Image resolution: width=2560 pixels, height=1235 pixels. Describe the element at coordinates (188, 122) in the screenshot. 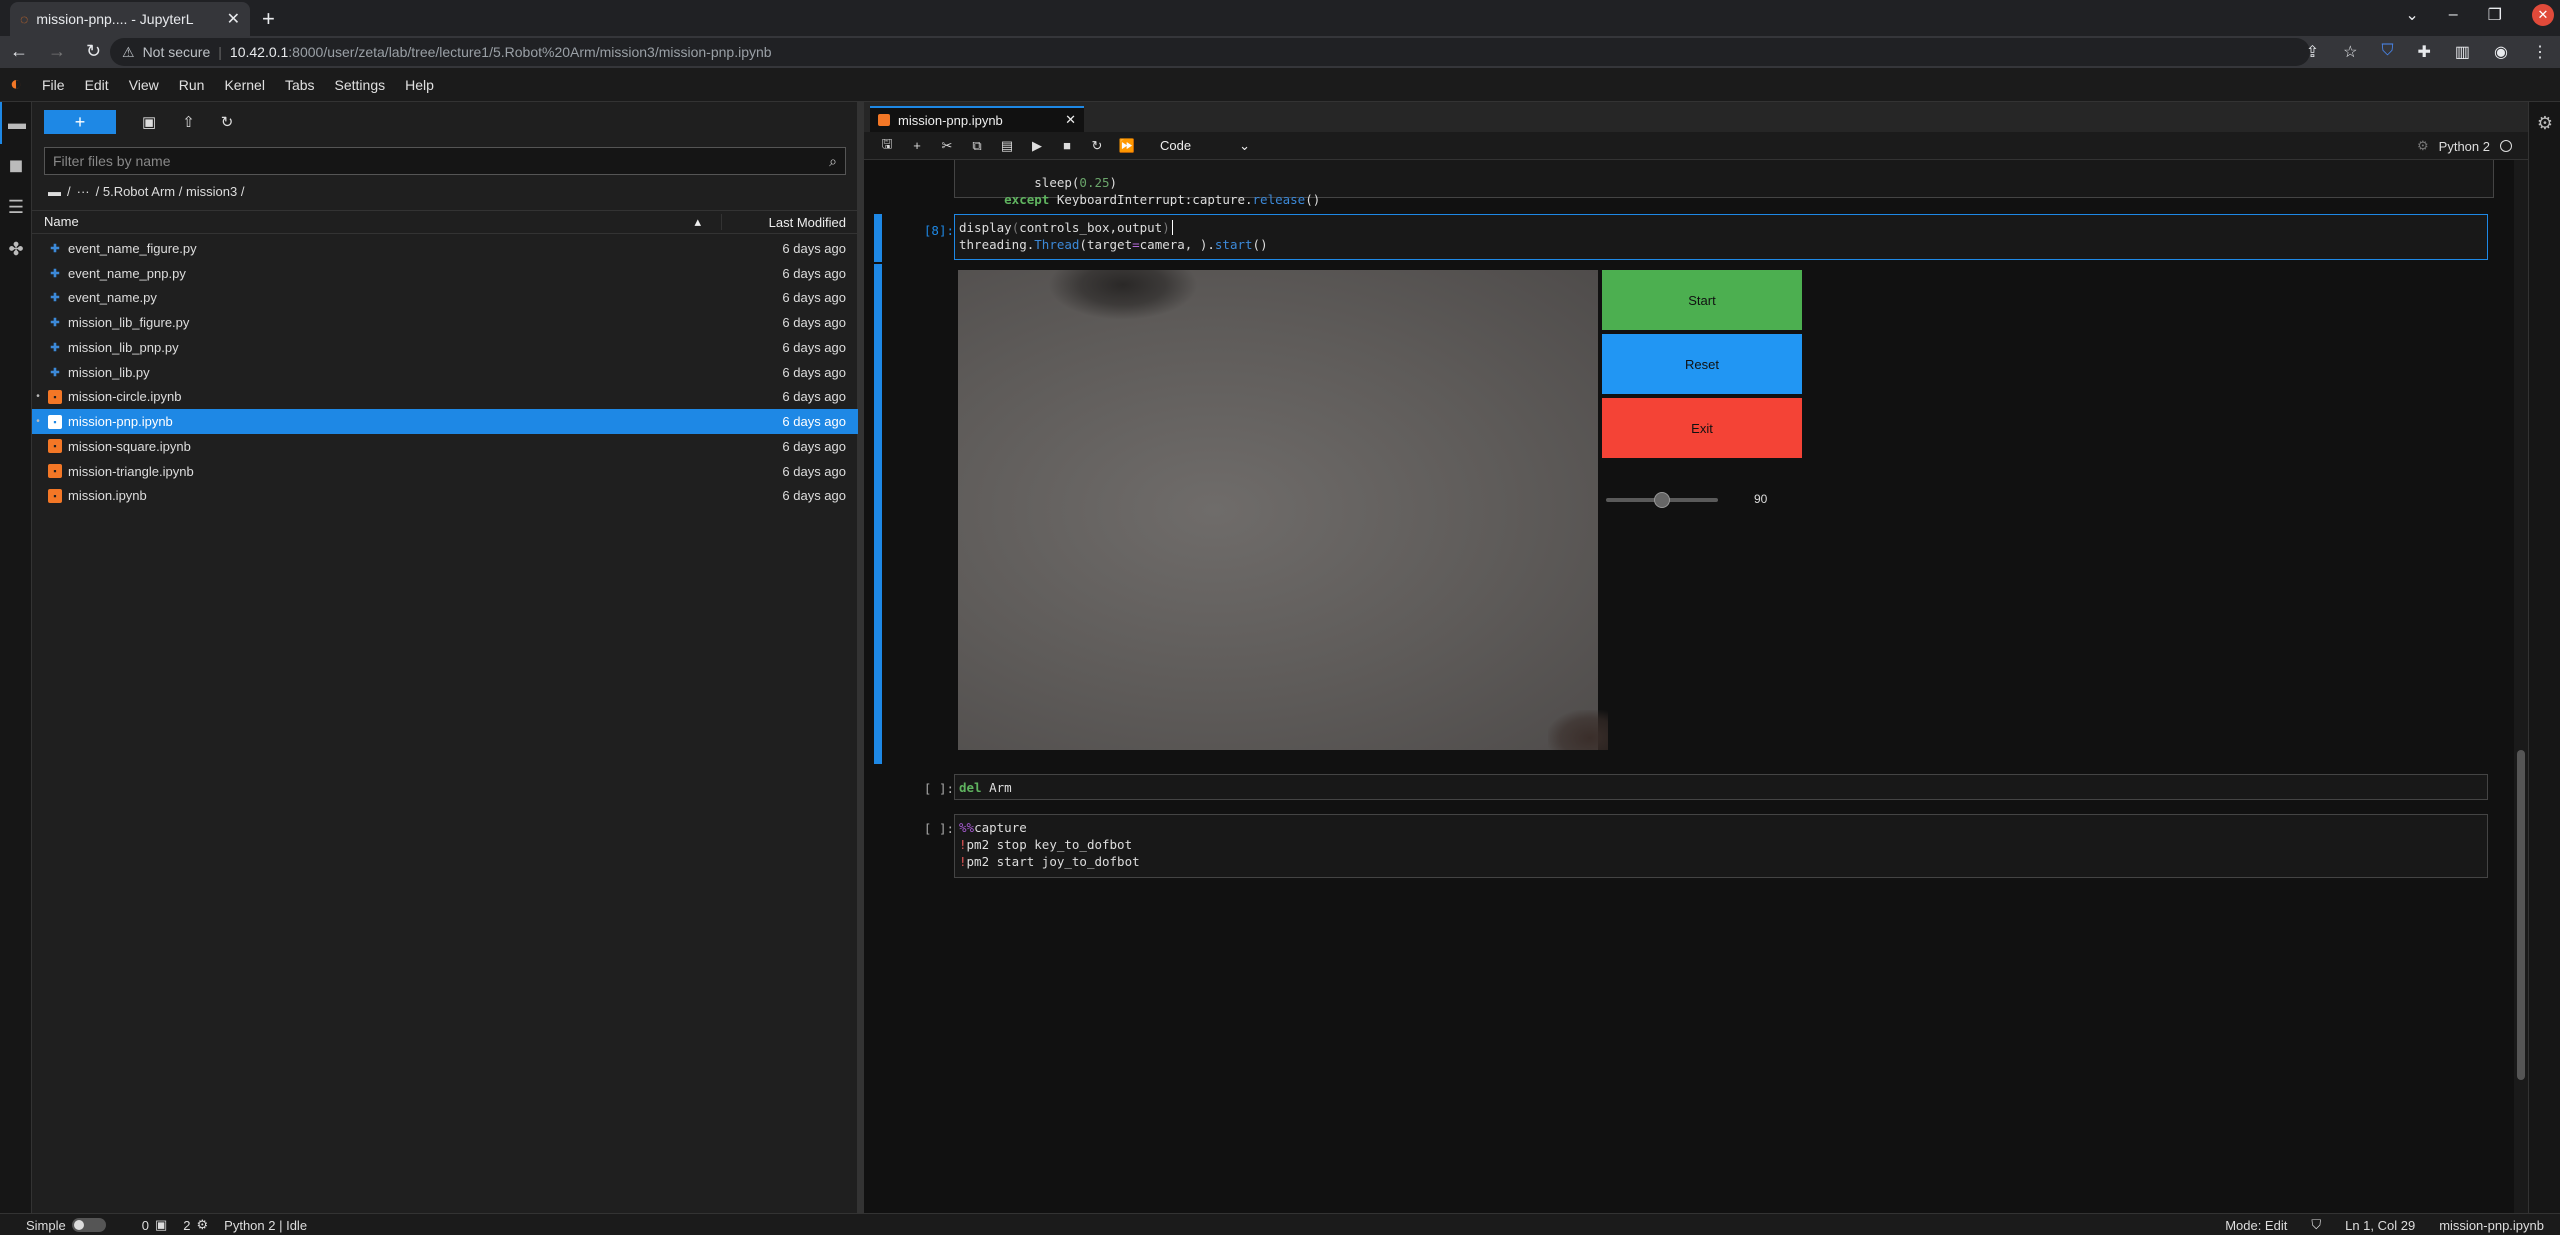

I see `upload-icon: ⇧` at that location.